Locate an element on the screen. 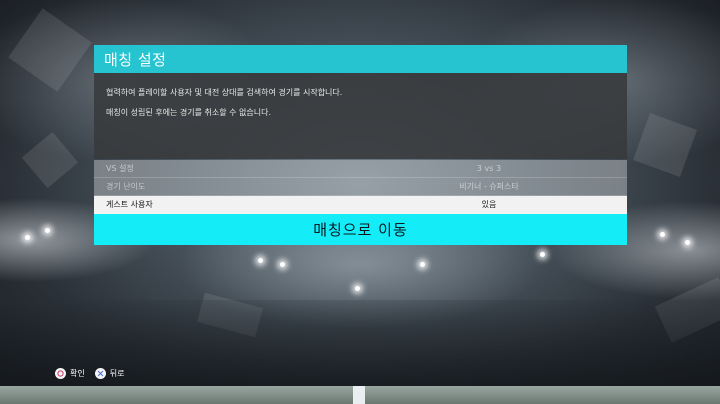 The image size is (720, 404). cross-button-icon is located at coordinates (100, 373).